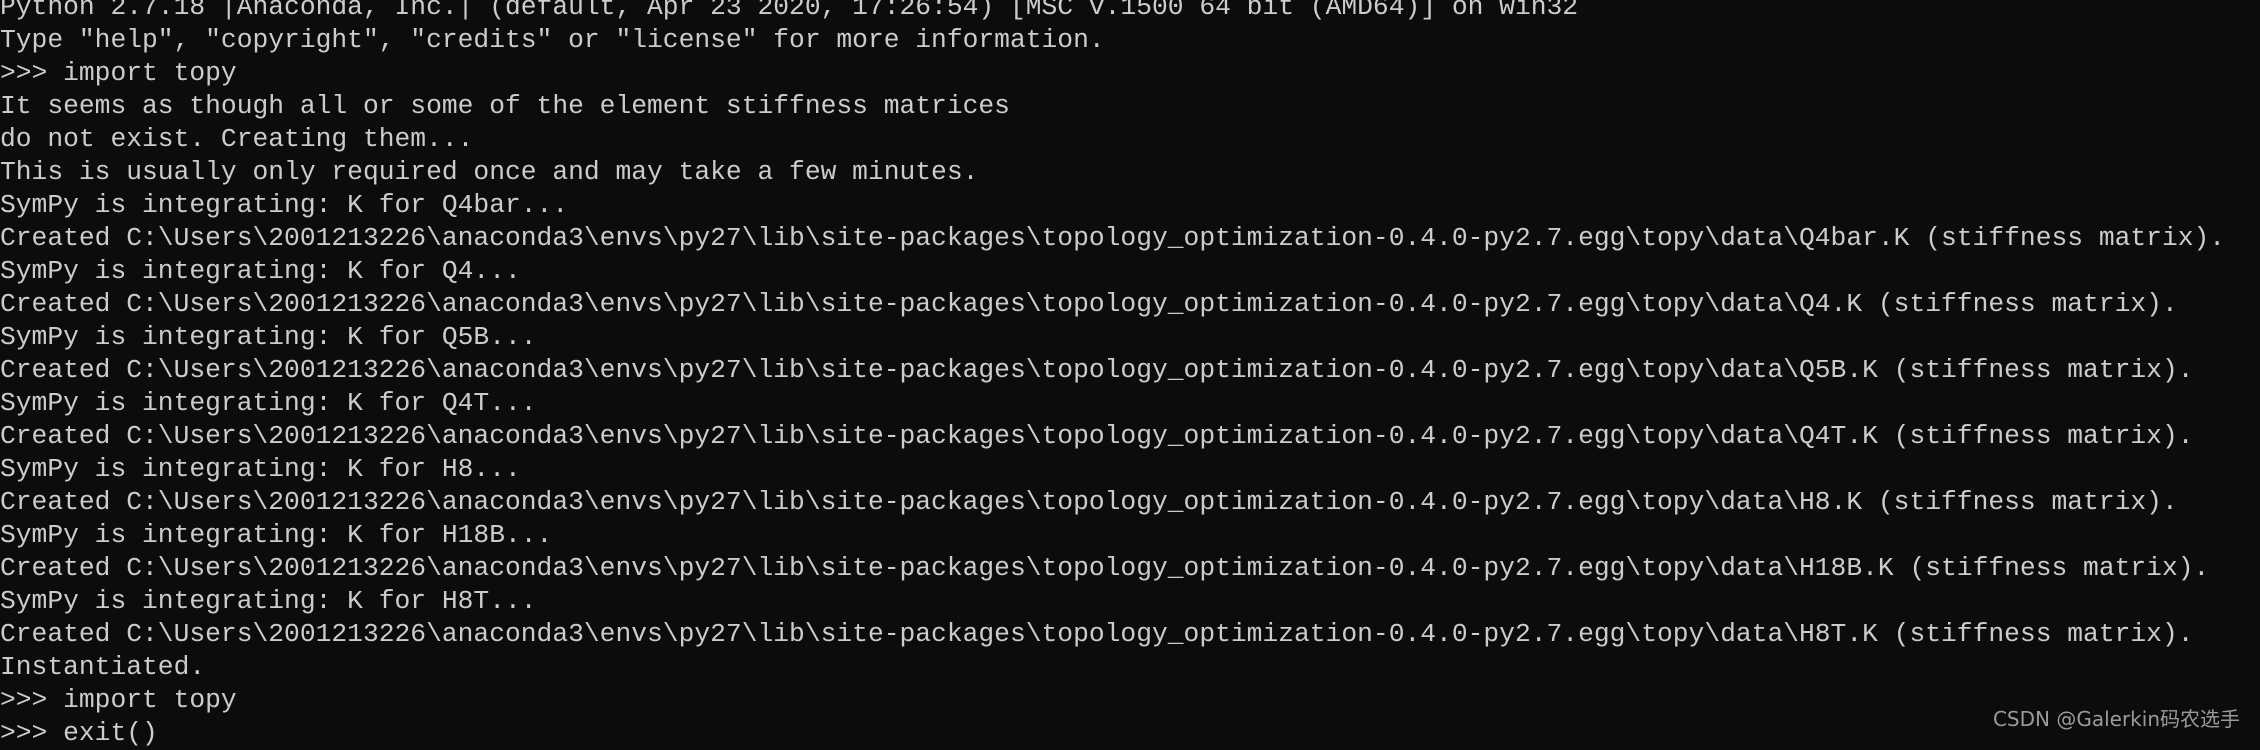 The width and height of the screenshot is (2260, 750). What do you see at coordinates (79, 733) in the screenshot?
I see `console-line: >>> exit()` at bounding box center [79, 733].